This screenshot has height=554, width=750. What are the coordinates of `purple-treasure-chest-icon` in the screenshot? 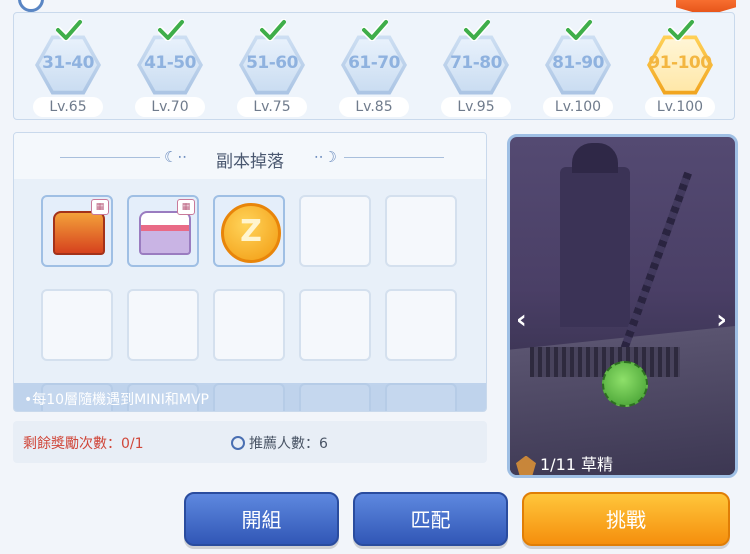 It's located at (165, 233).